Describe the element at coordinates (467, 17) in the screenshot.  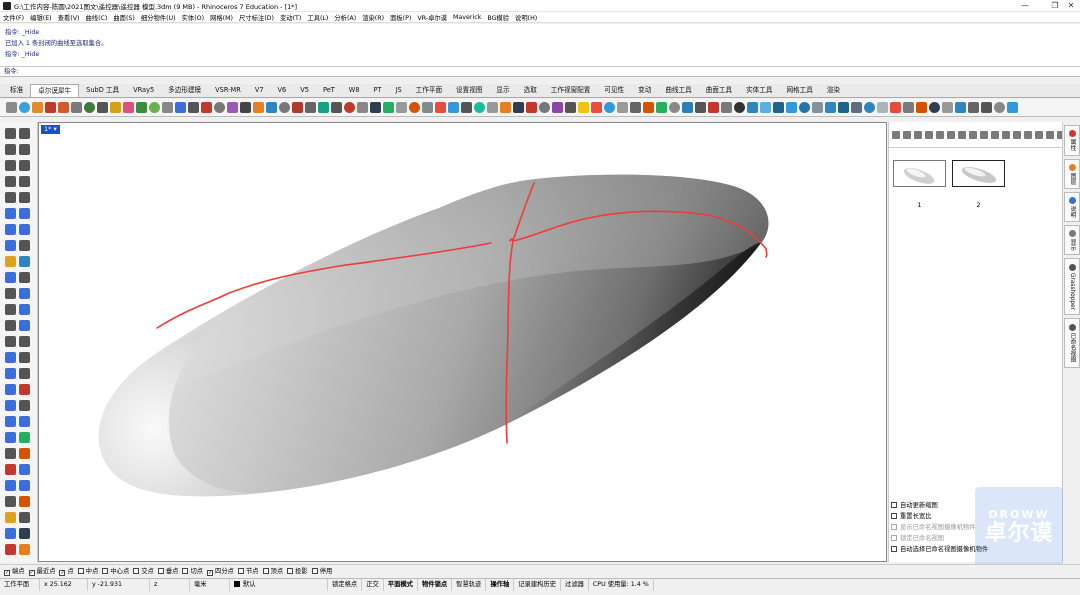
I see `menu-item: Maverick` at that location.